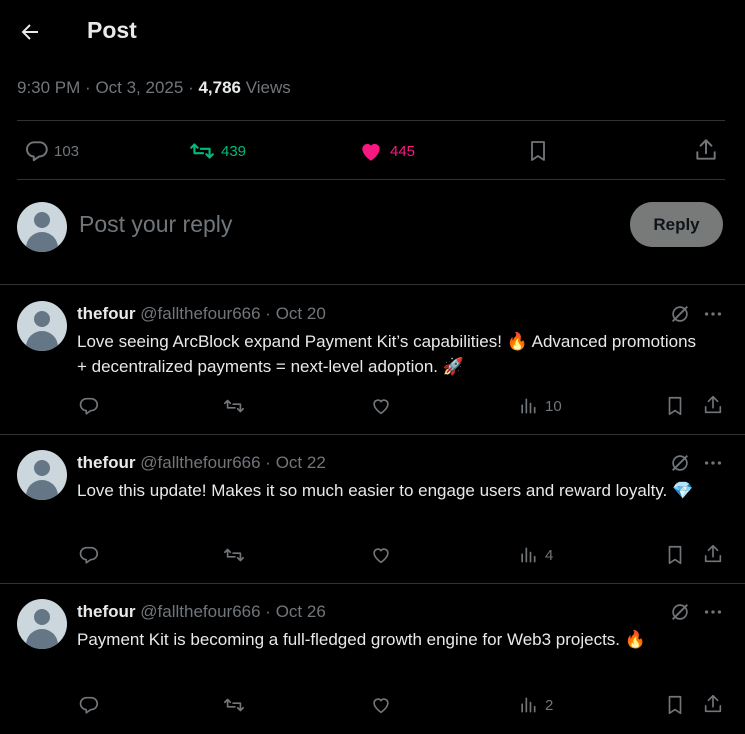 The width and height of the screenshot is (745, 734). What do you see at coordinates (112, 30) in the screenshot?
I see `page-title: Post` at bounding box center [112, 30].